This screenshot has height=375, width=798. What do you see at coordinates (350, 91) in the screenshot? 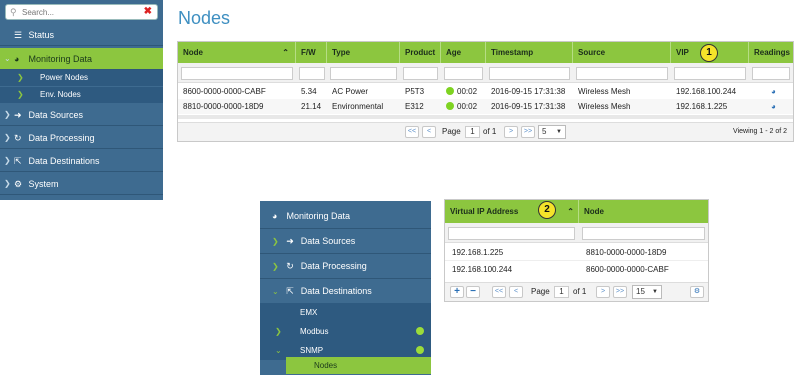
I see `cell-type: AC Power` at bounding box center [350, 91].